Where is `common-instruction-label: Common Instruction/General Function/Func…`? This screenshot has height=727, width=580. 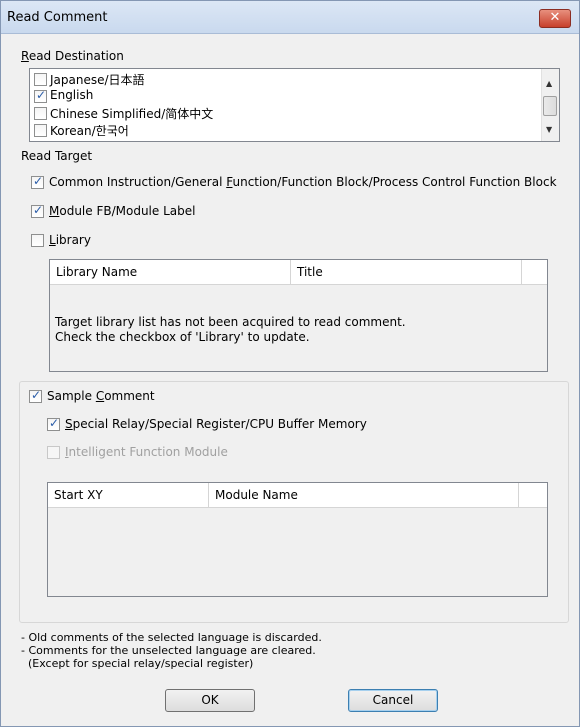
common-instruction-label: Common Instruction/General Function/Func… is located at coordinates (303, 182).